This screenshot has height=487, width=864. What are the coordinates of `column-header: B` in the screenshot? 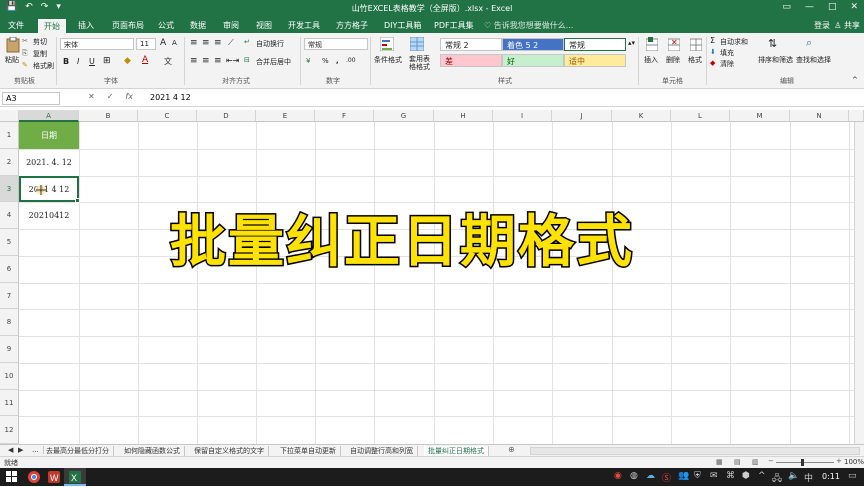 It's located at (108, 116).